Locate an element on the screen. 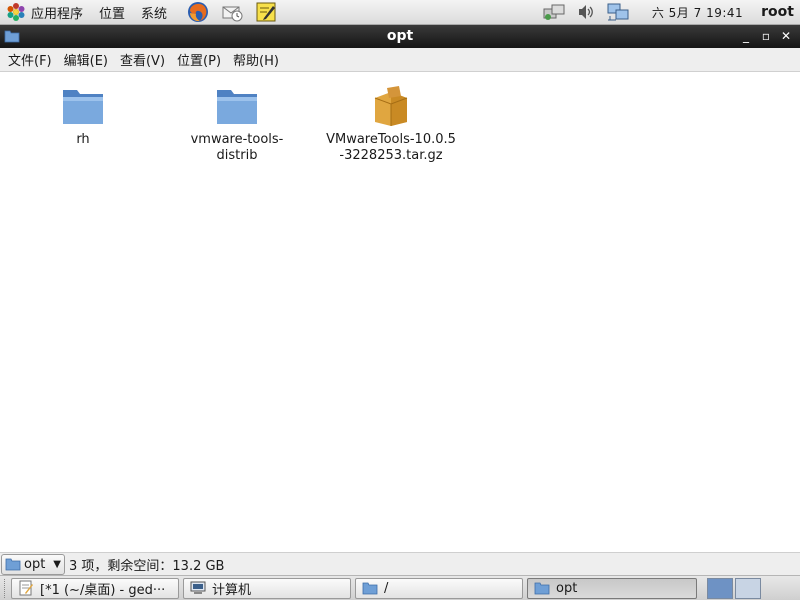  note-editor-icon is located at coordinates (266, 12).